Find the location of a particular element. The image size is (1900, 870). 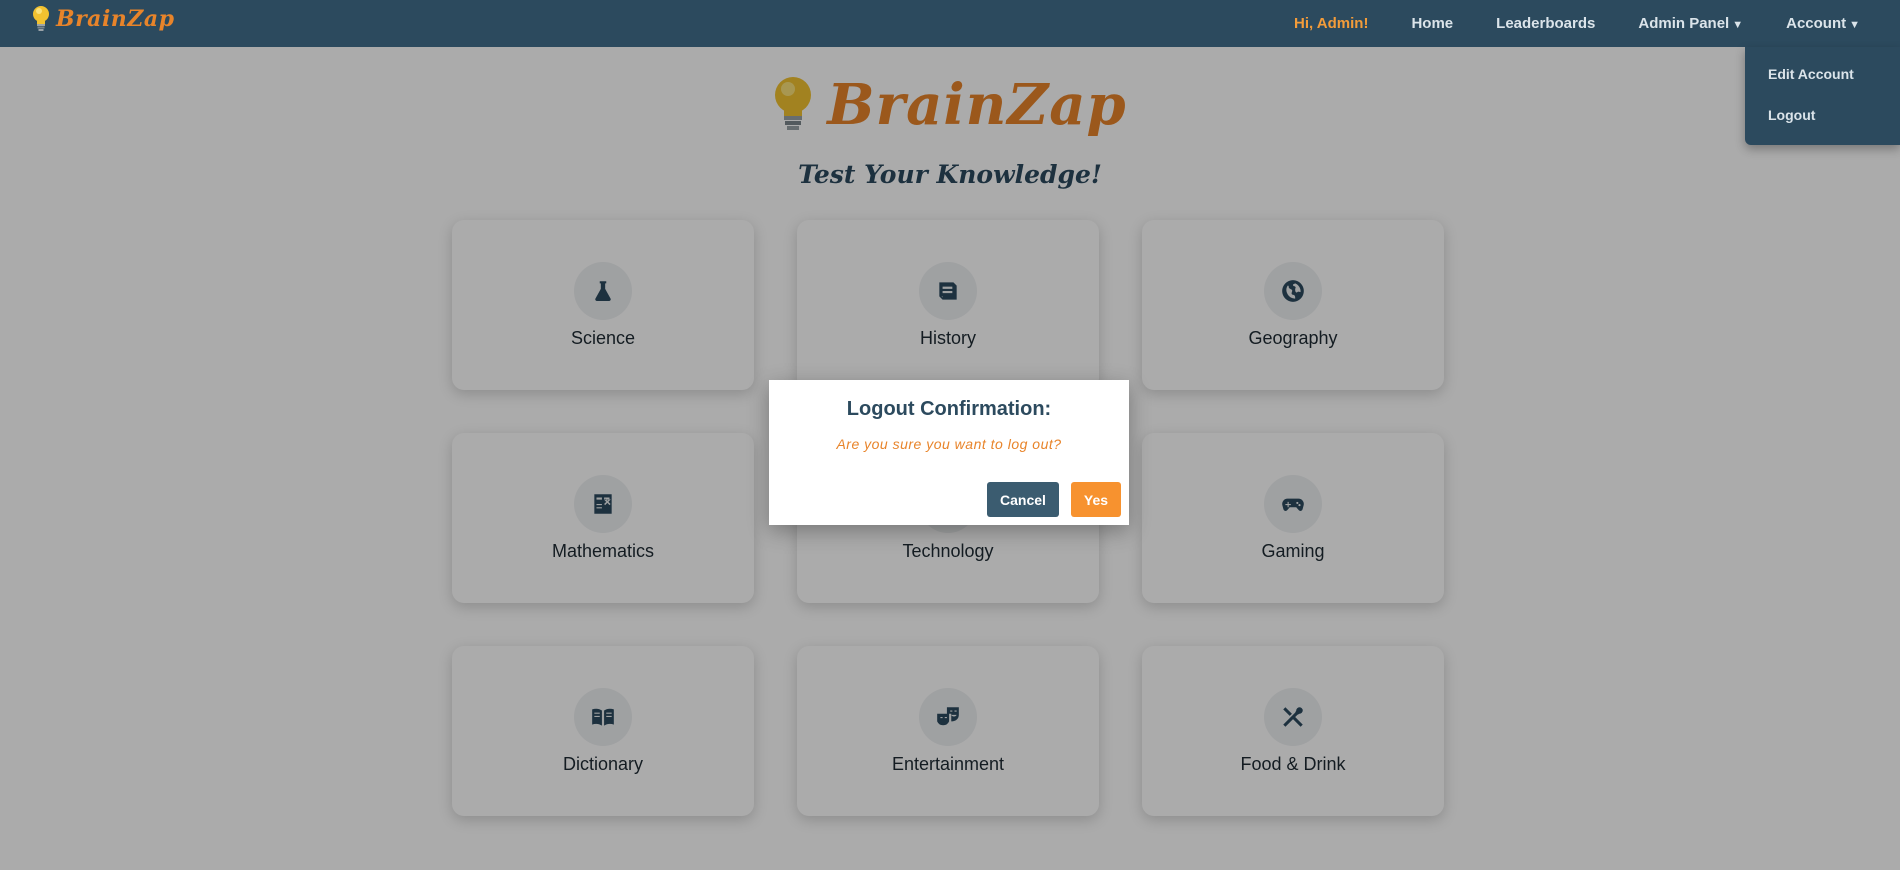

menu-item-edit-account: Edit Account is located at coordinates (1822, 84).